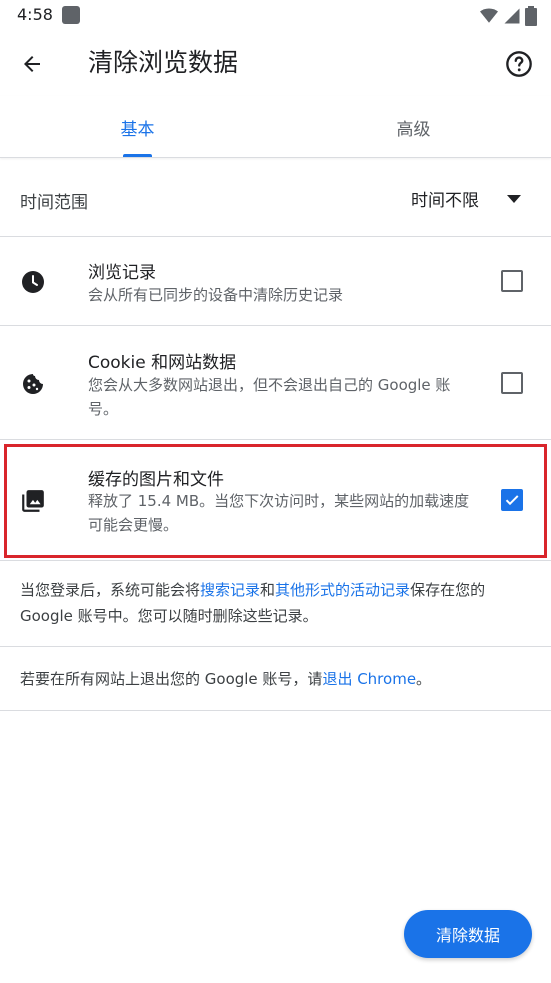 The height and width of the screenshot is (983, 551). Describe the element at coordinates (512, 16) in the screenshot. I see `signal-icon` at that location.